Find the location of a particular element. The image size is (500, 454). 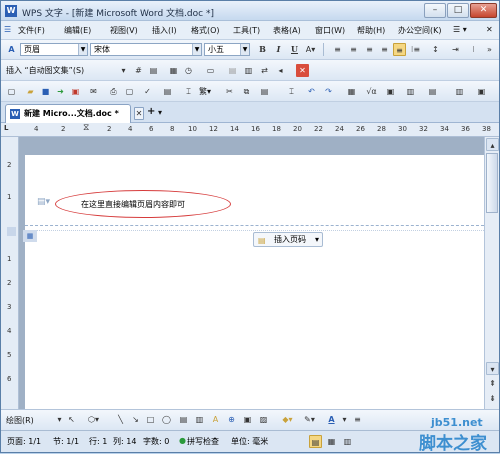

style-select: 页眉 ▼ is located at coordinates (54, 49).